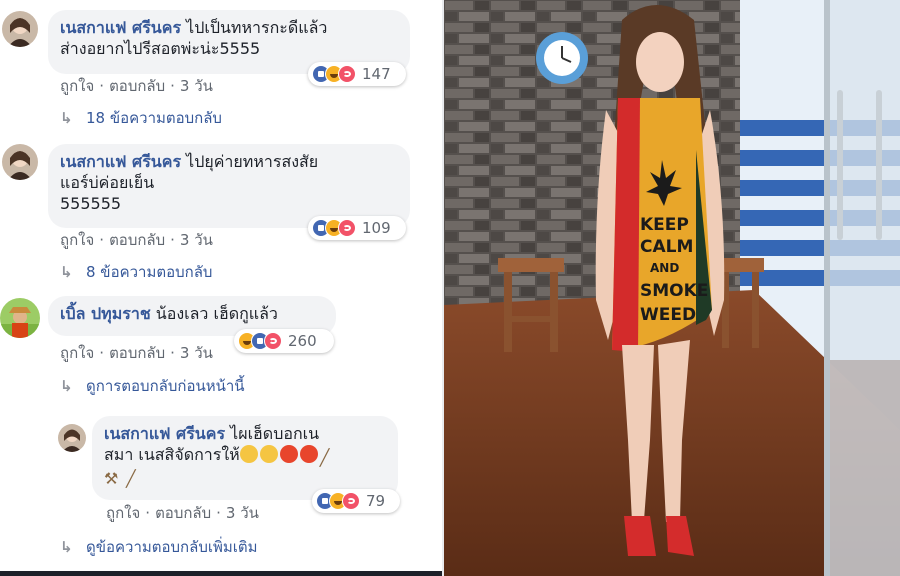 The width and height of the screenshot is (900, 576). What do you see at coordinates (105, 313) in the screenshot?
I see `comment-author: เบิ้ล ปทุมราช` at bounding box center [105, 313].